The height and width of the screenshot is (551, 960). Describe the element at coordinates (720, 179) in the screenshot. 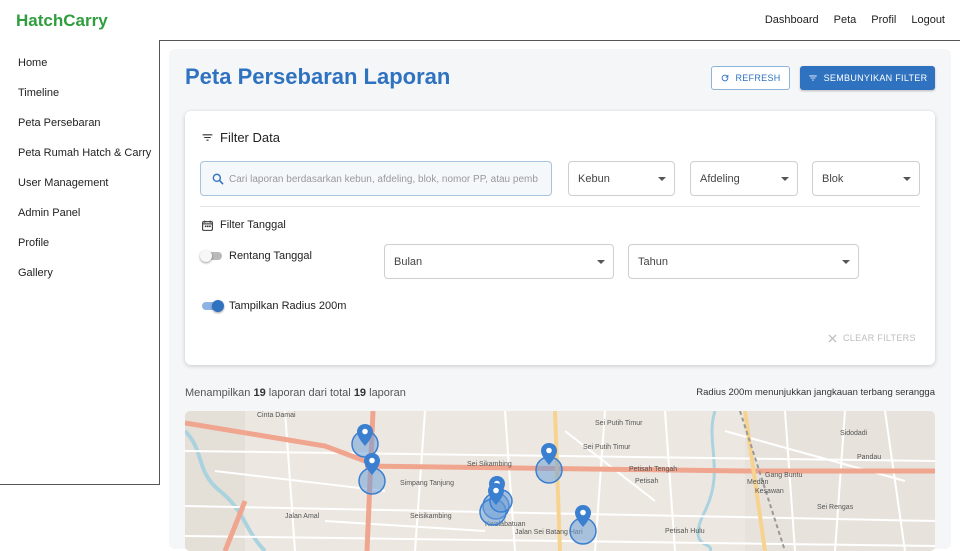

I see `afdeling-select-label: Afdeling` at that location.